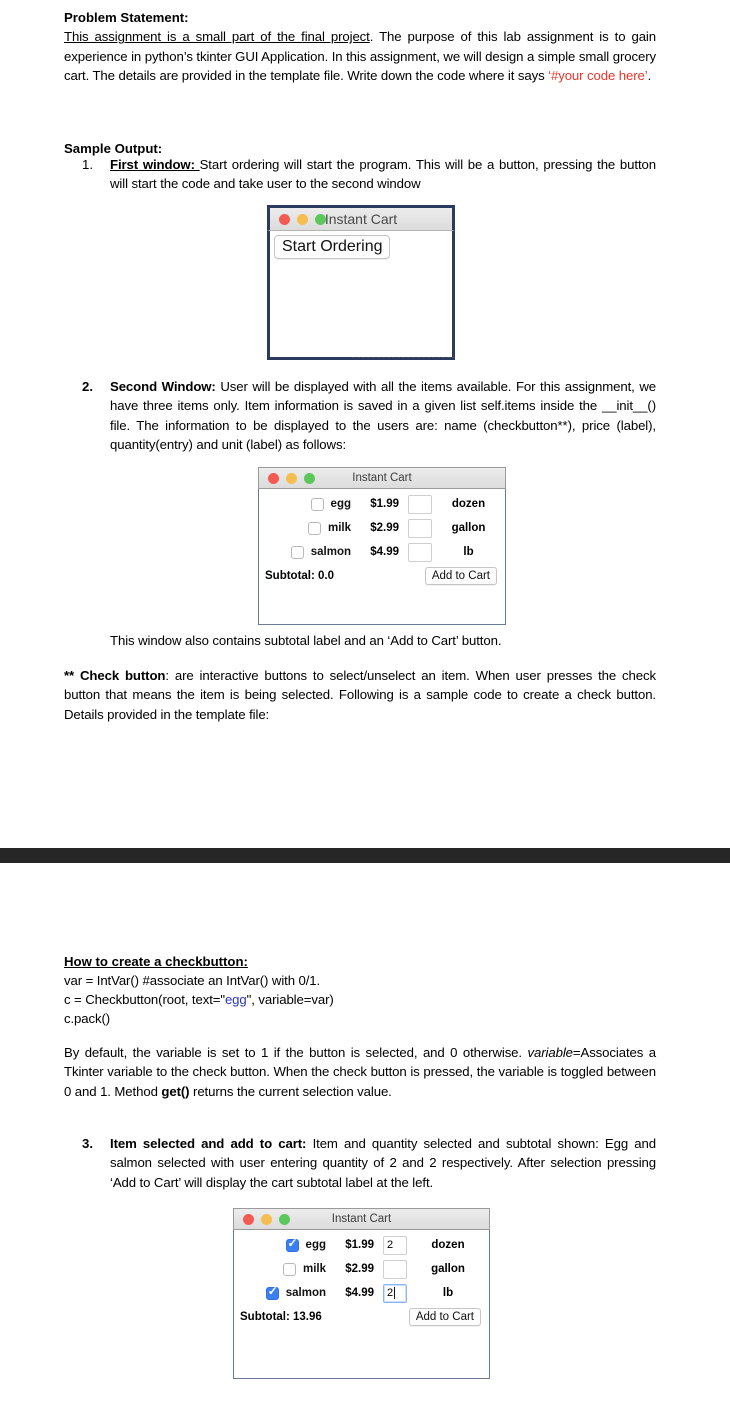  Describe the element at coordinates (649, 76) in the screenshot. I see `problem-statement-period: .` at that location.